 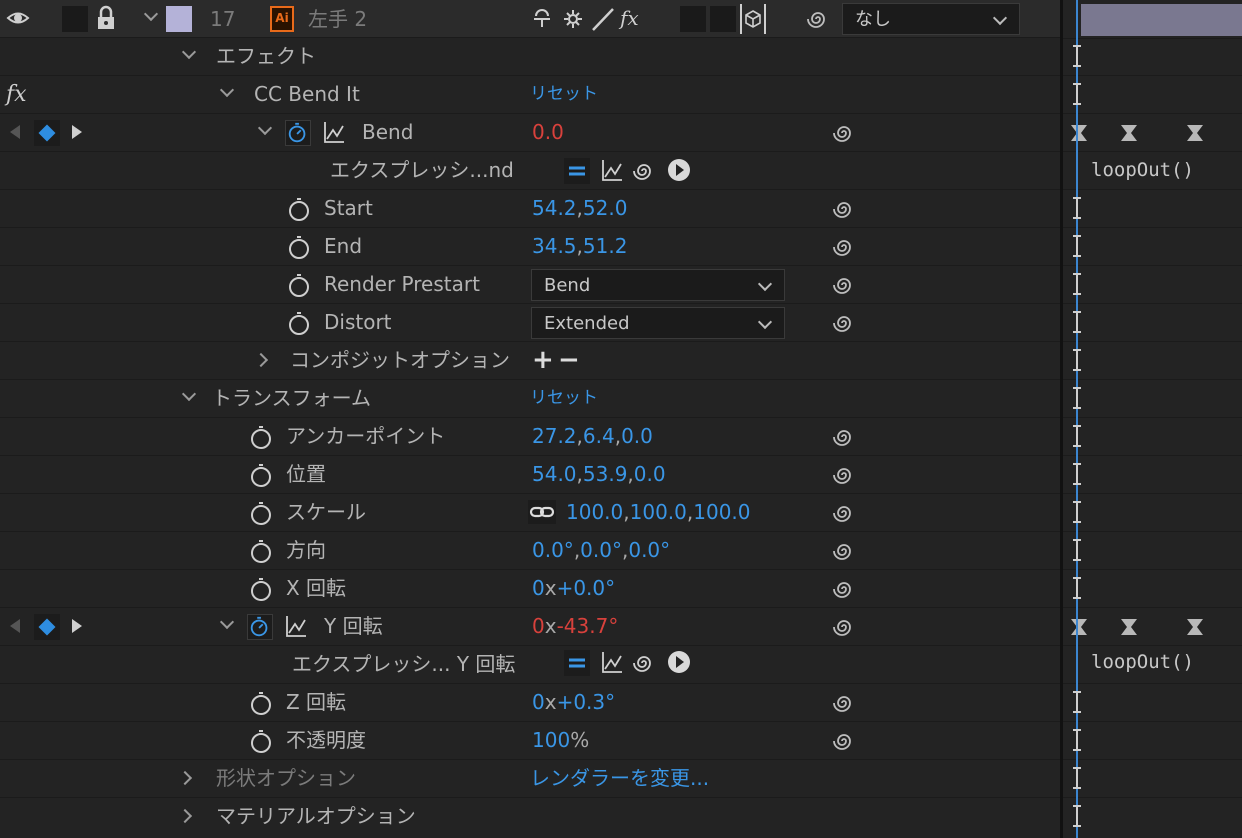 What do you see at coordinates (605, 246) in the screenshot?
I see `end-y-value: 51.2` at bounding box center [605, 246].